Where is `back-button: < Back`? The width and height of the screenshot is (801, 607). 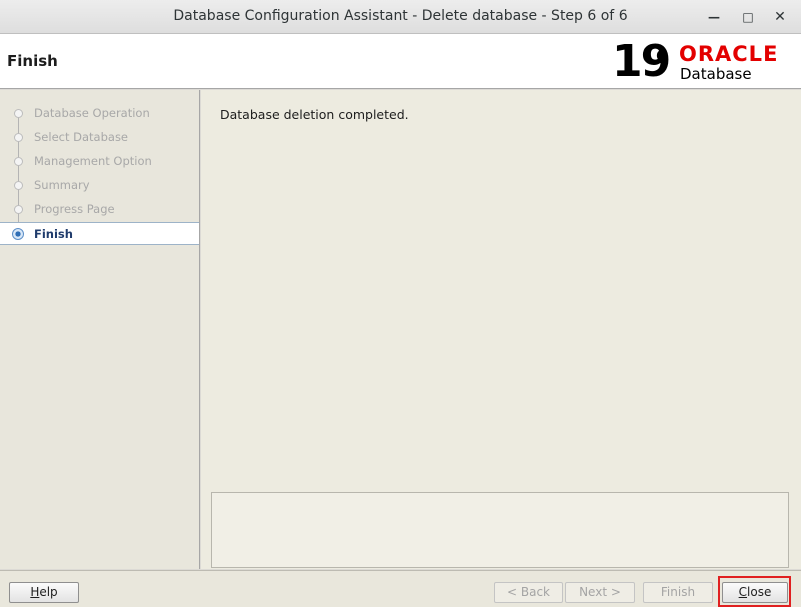 back-button: < Back is located at coordinates (528, 592).